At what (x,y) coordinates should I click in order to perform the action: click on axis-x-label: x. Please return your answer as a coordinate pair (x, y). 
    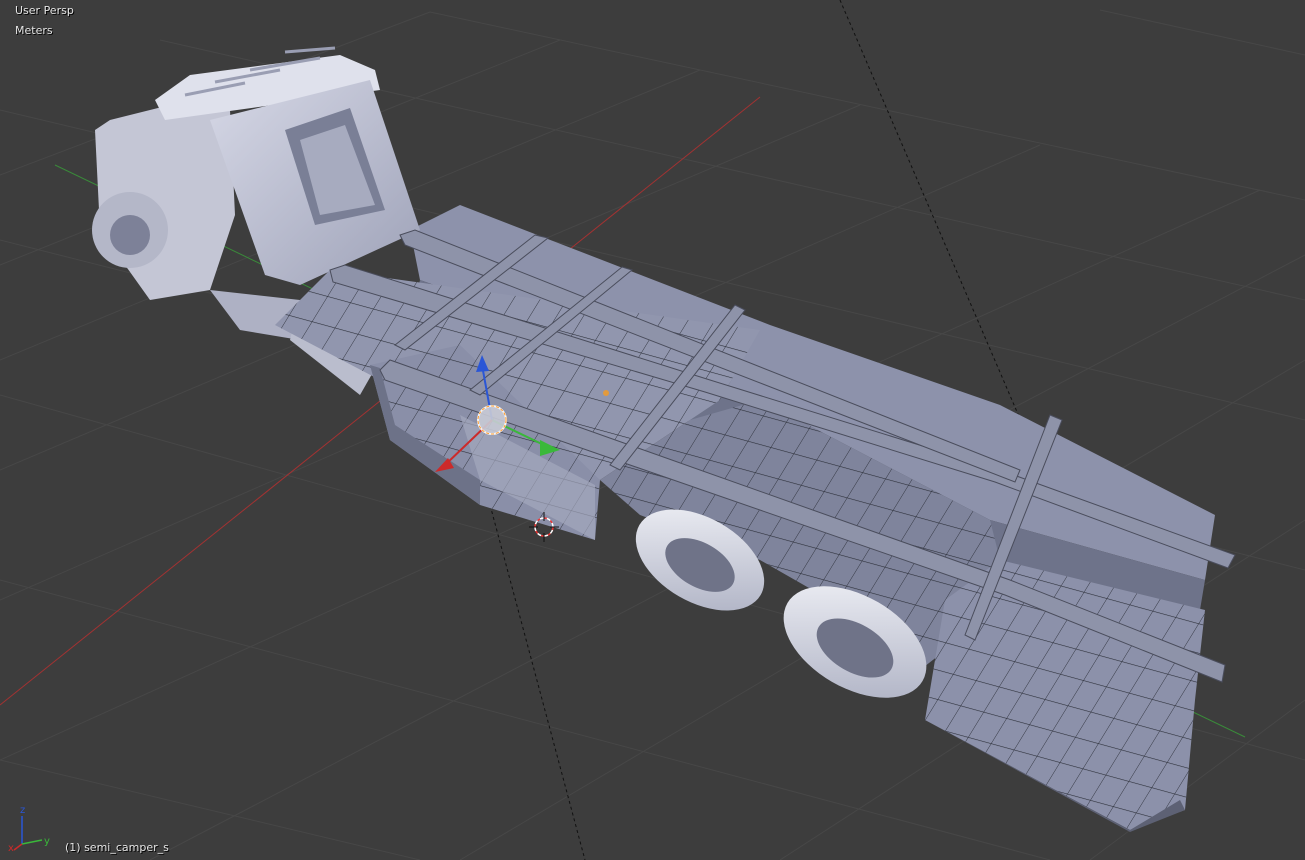
    Looking at the image, I should click on (11, 847).